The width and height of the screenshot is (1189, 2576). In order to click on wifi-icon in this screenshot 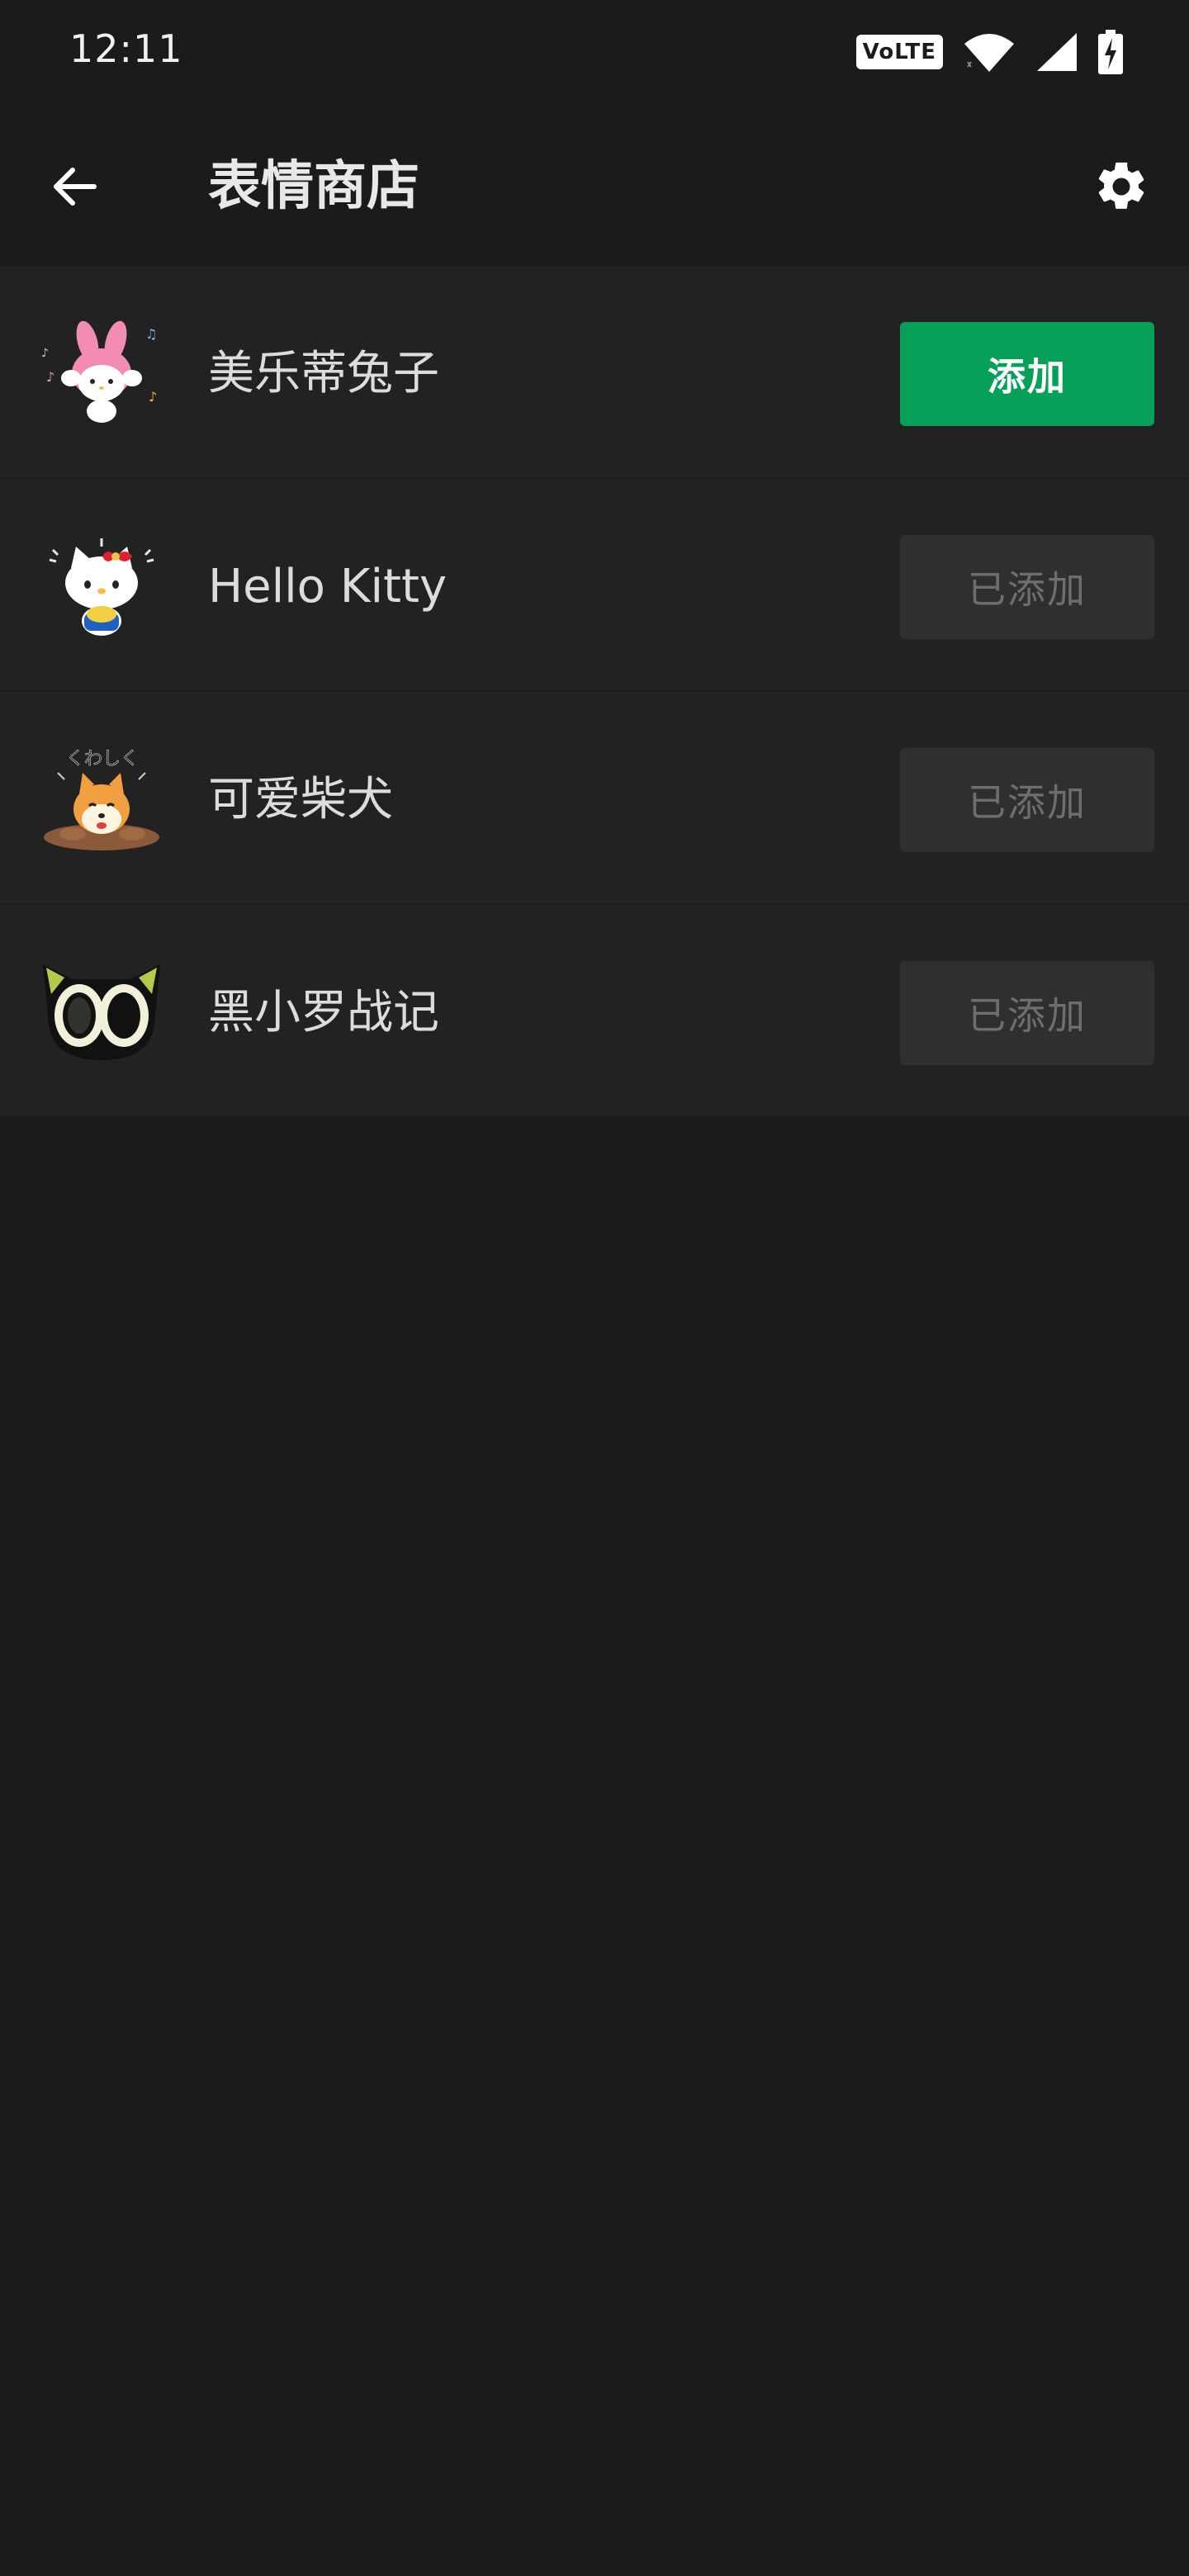, I will do `click(989, 53)`.